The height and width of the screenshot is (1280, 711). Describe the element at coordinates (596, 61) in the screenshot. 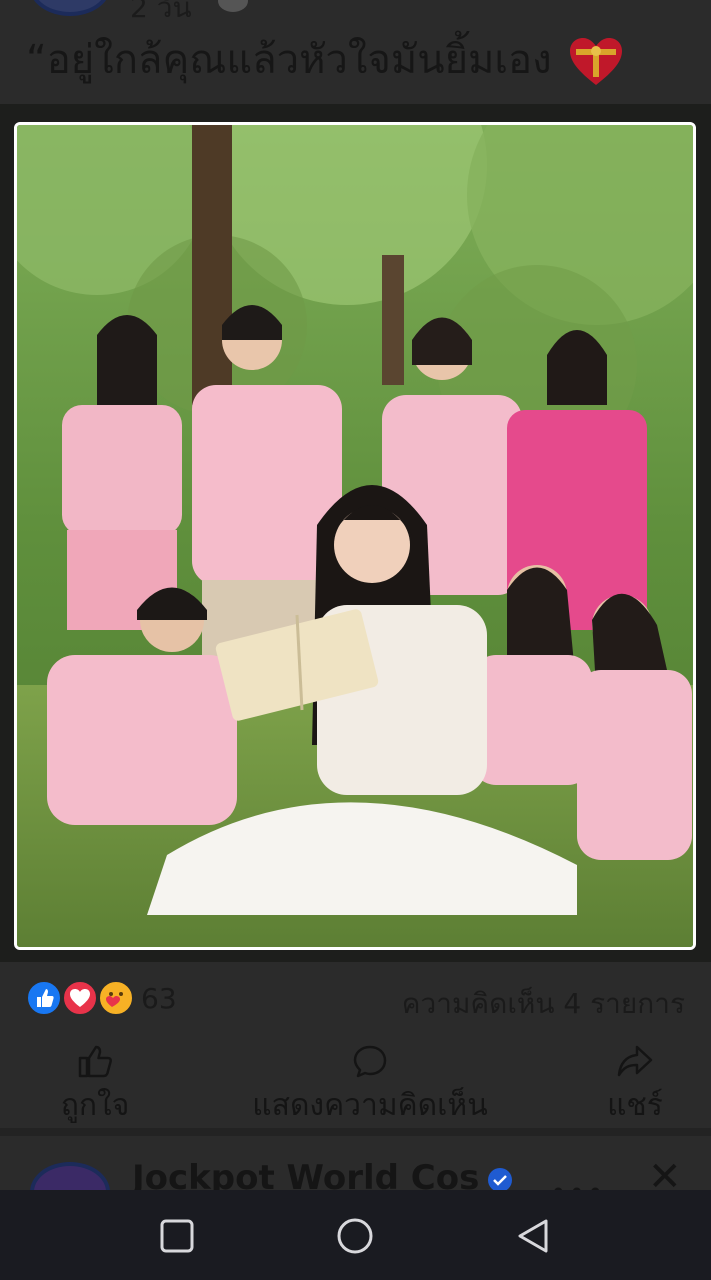

I see `heart-ribbon-icon` at that location.